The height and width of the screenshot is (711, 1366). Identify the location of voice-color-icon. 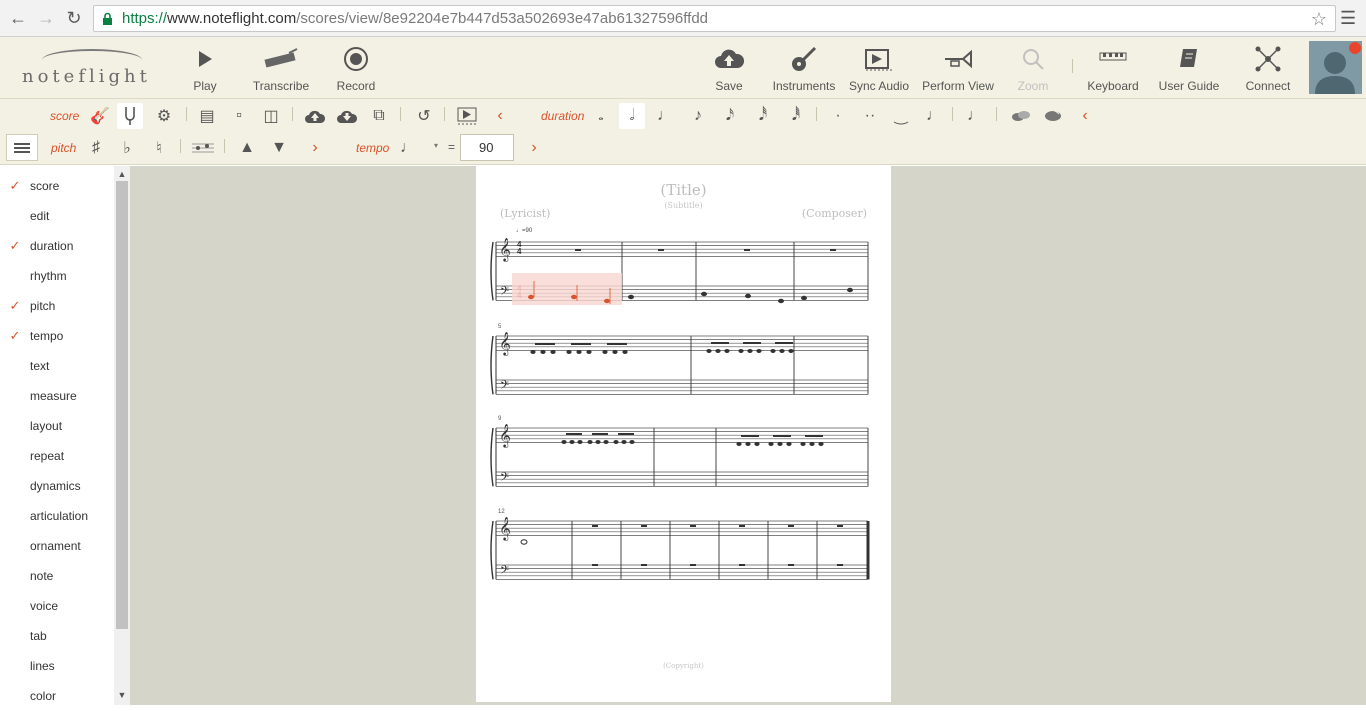
(1021, 116).